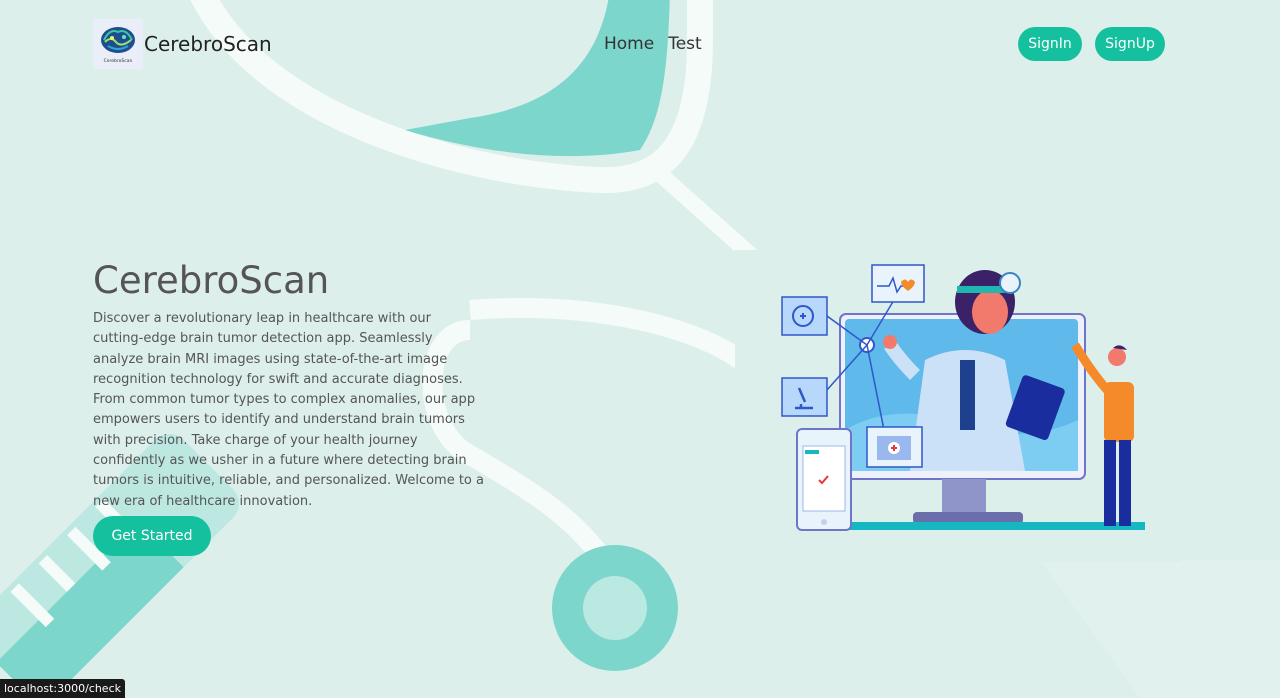 The height and width of the screenshot is (698, 1280). I want to click on status-bar-url: localhost:3000/check, so click(62, 688).